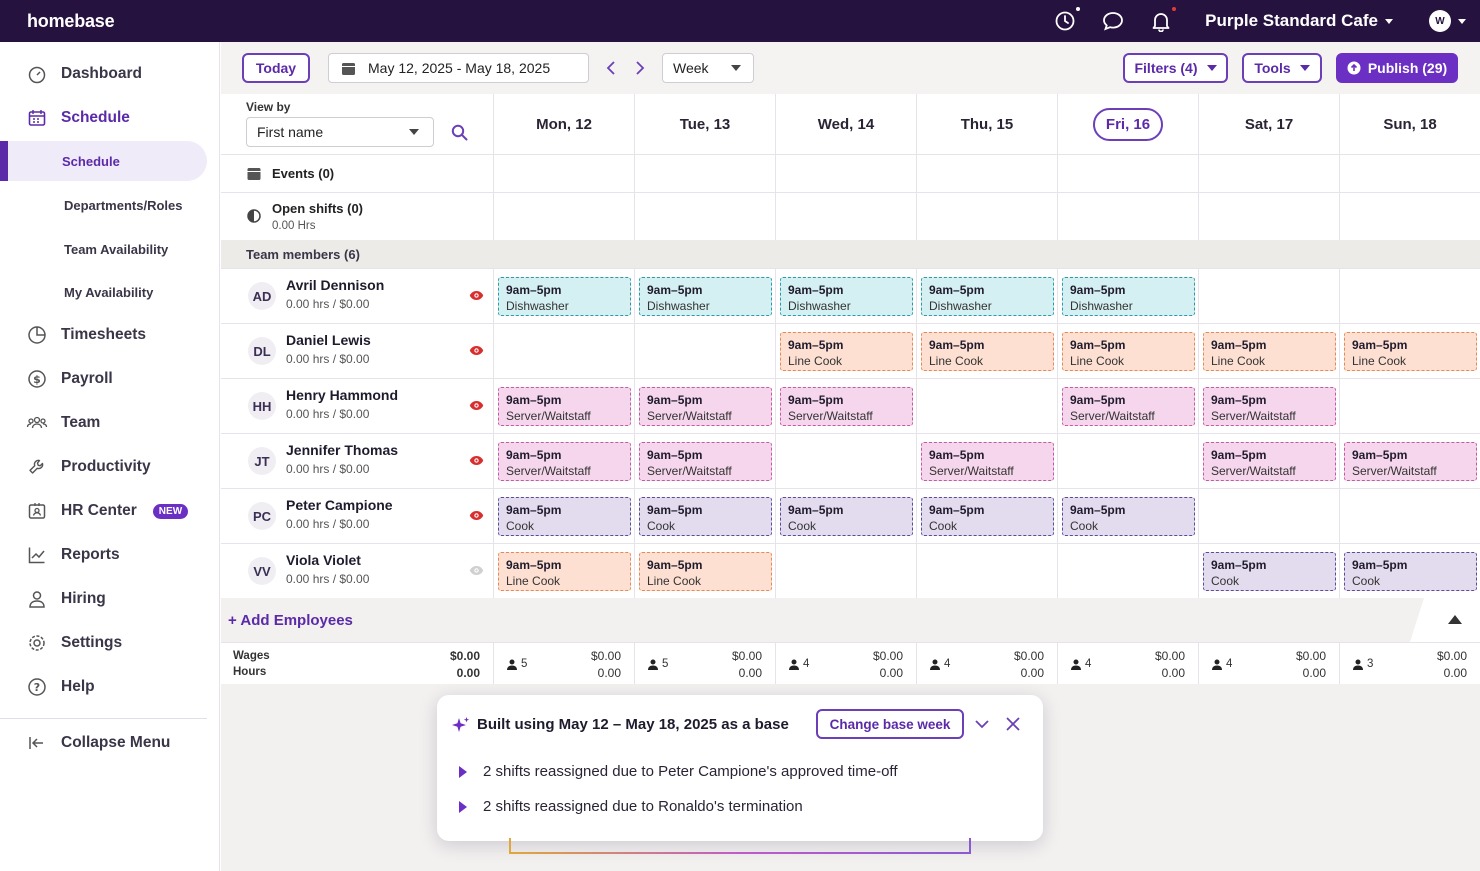  Describe the element at coordinates (357, 405) in the screenshot. I see `employee-row: HH Henry Hammond 0.00 hrs / $0.00` at that location.